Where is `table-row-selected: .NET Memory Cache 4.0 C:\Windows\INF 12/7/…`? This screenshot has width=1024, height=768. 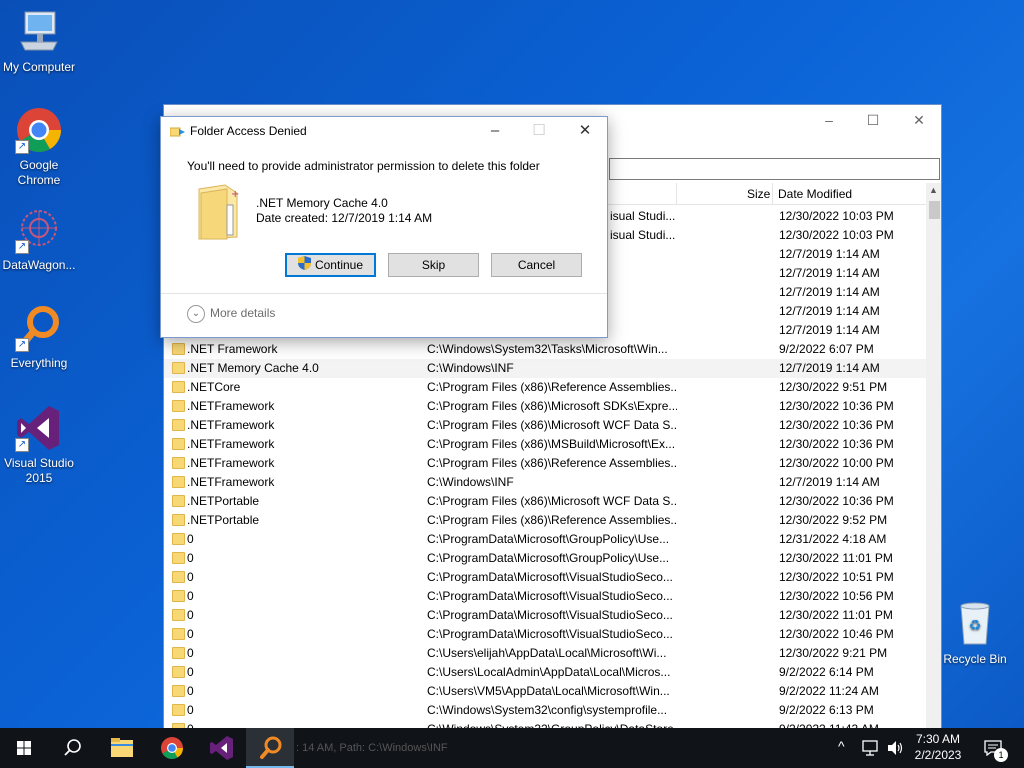 table-row-selected: .NET Memory Cache 4.0 C:\Windows\INF 12/7/… is located at coordinates (545, 368).